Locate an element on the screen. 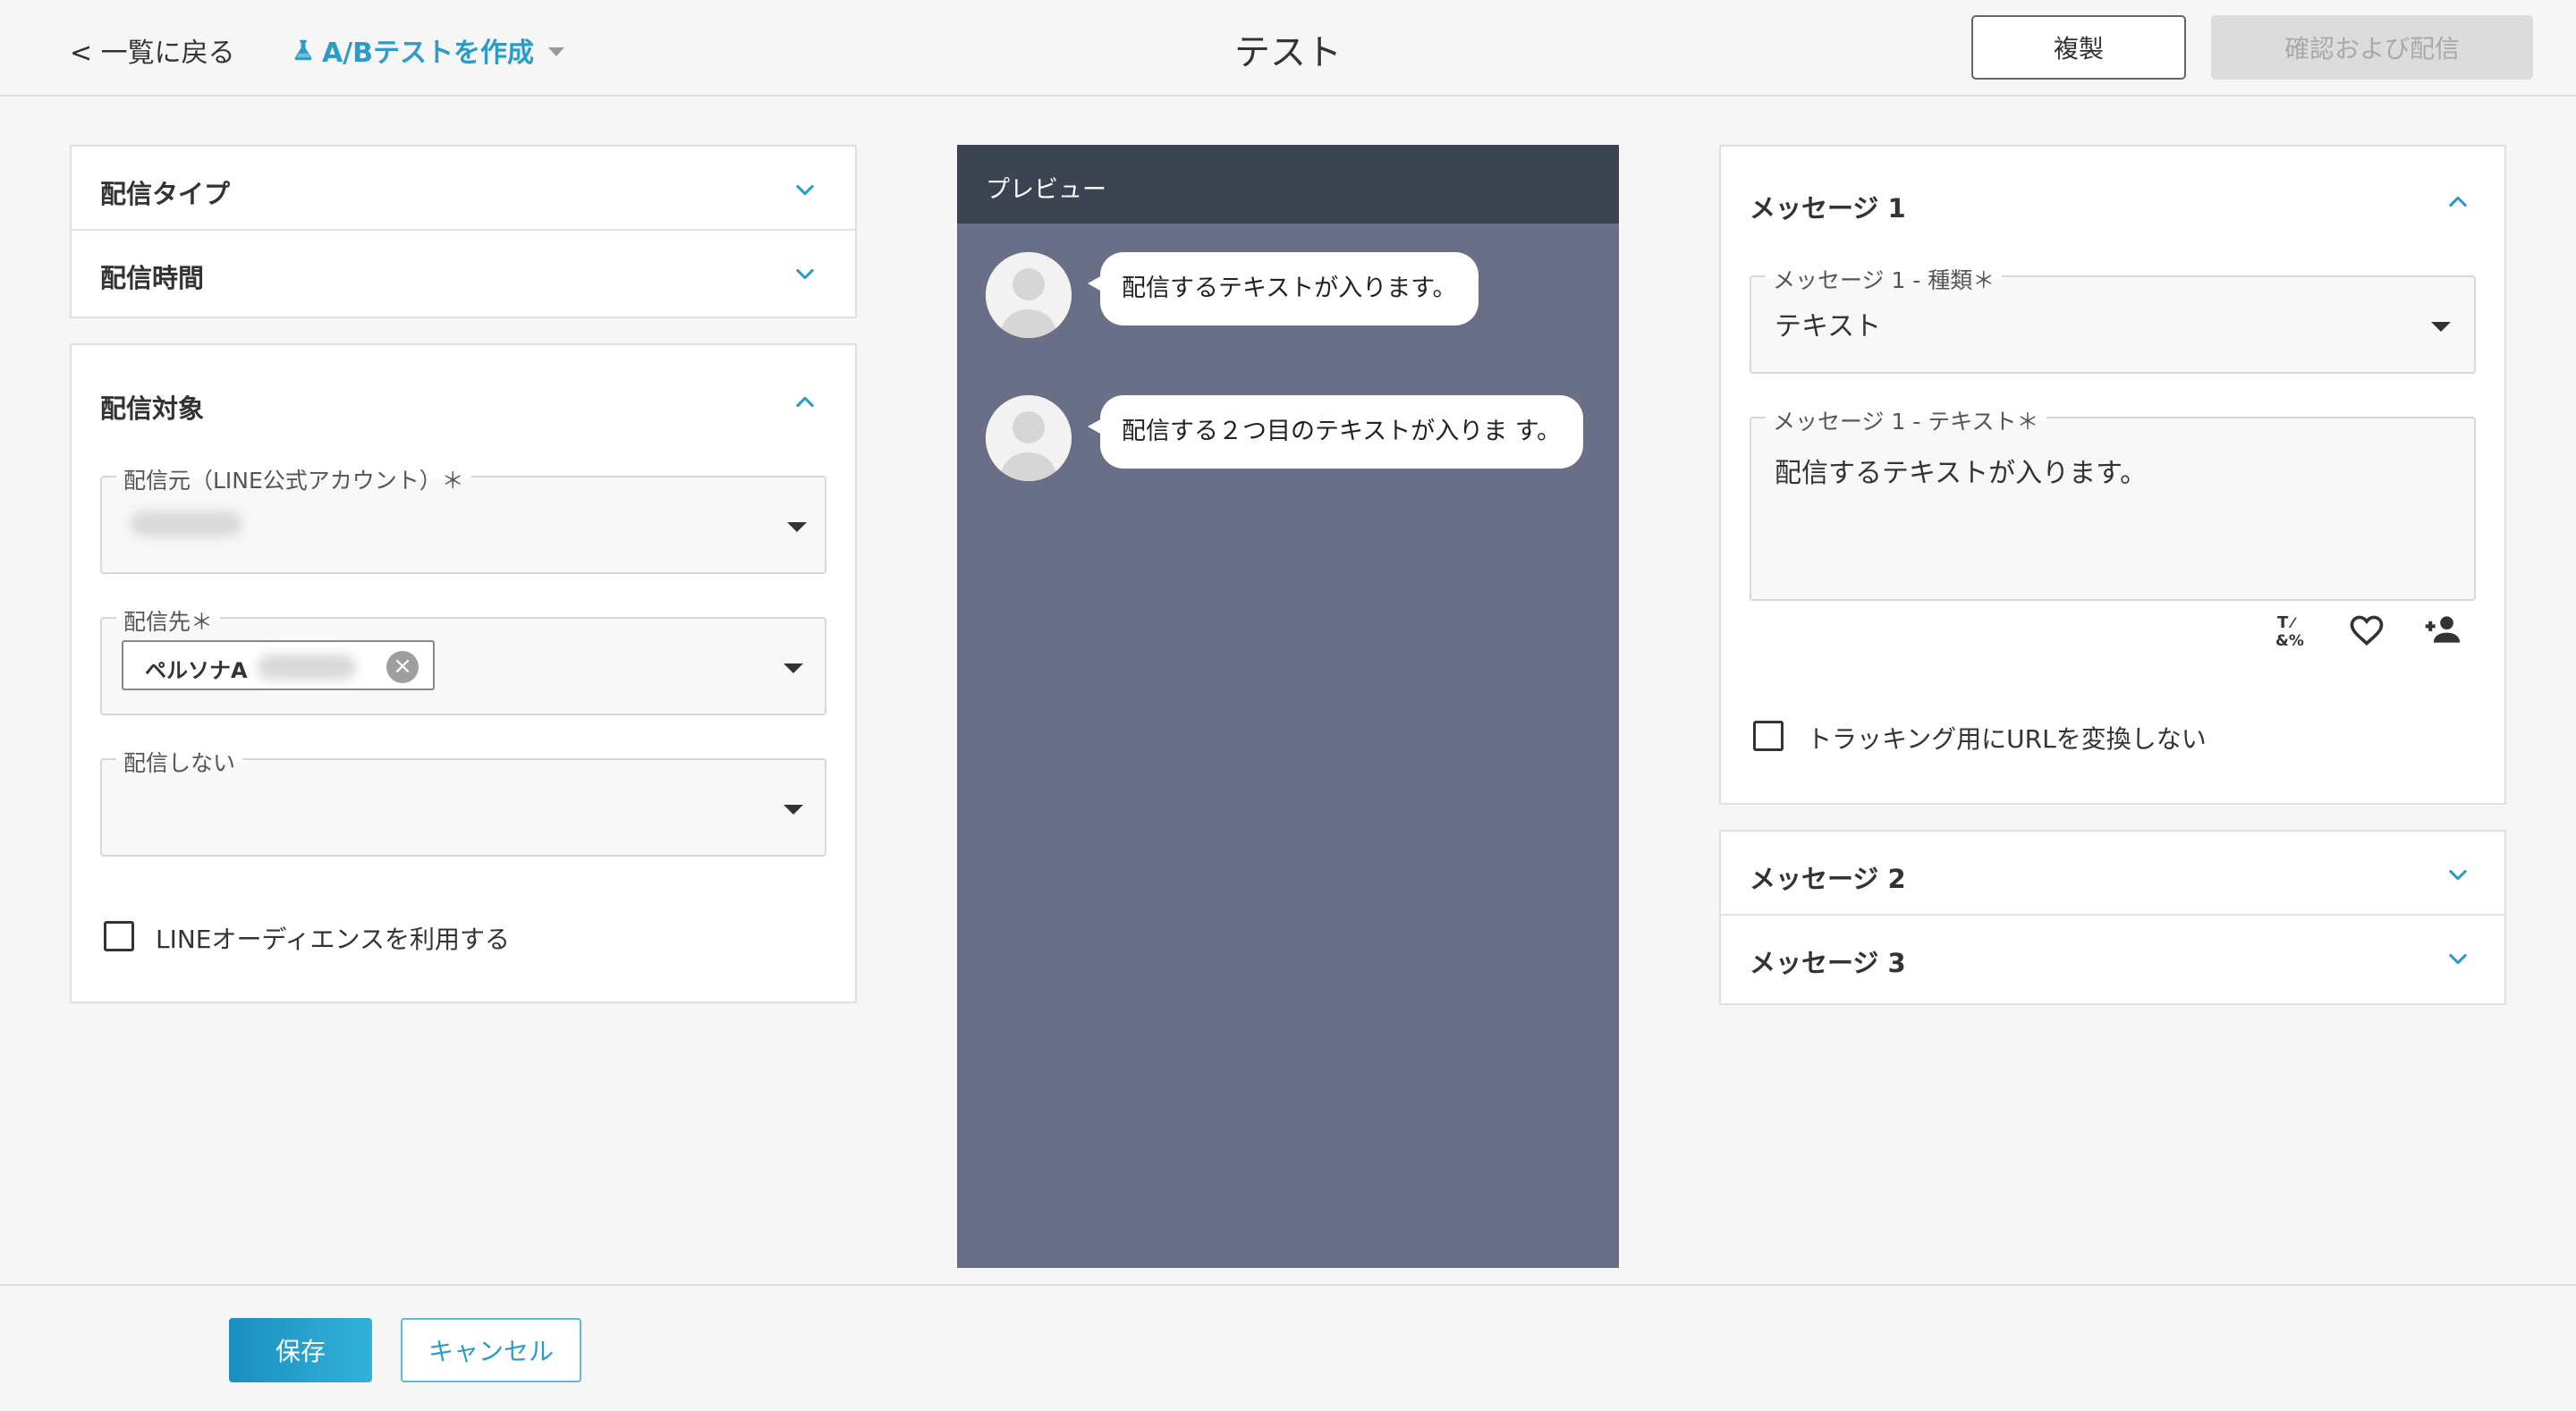  create-ab-test-link: A/Bテストを作成 is located at coordinates (427, 50).